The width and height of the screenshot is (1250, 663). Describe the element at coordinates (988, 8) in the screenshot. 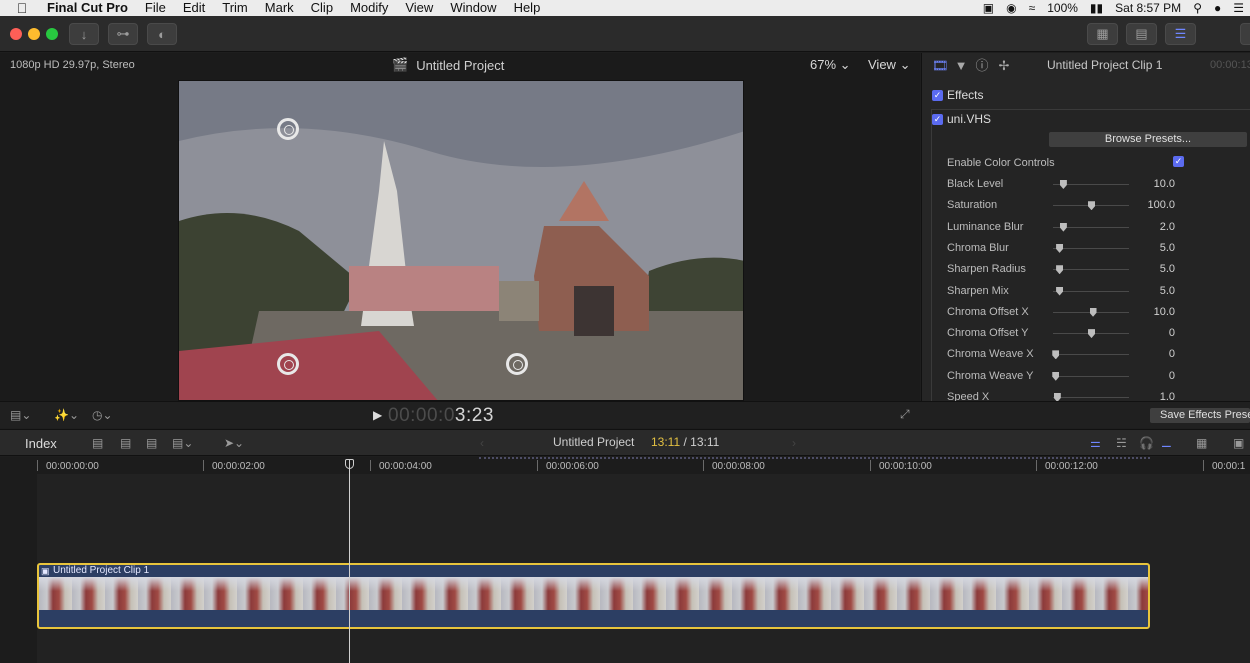

I see `screen-record-icon: ▣` at that location.